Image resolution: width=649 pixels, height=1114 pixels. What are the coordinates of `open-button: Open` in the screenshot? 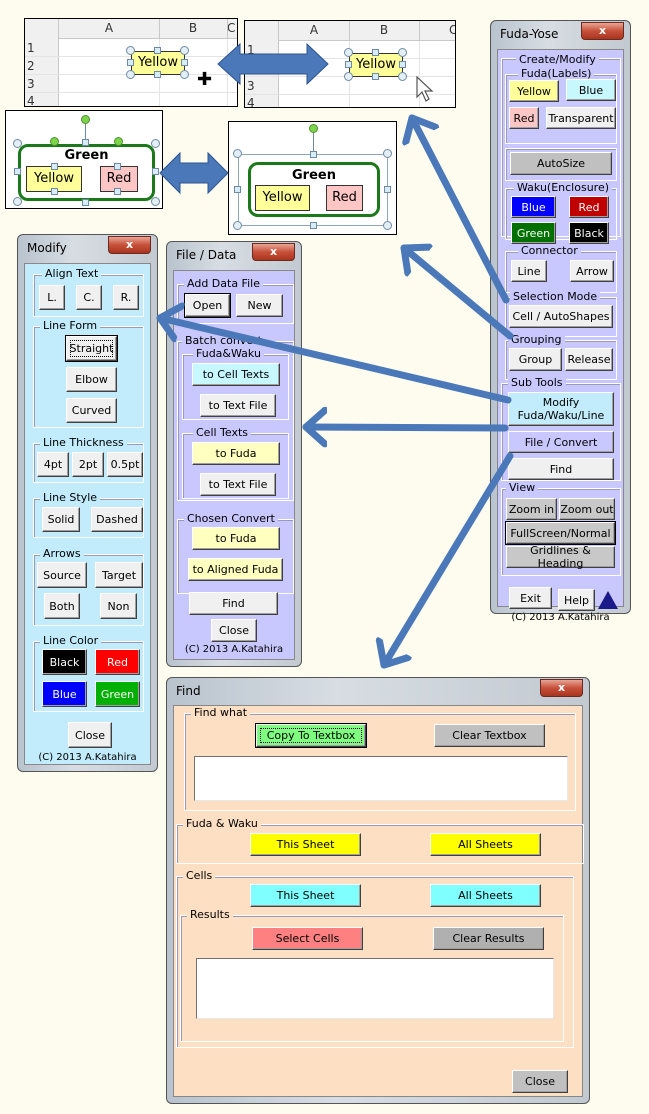 It's located at (207, 305).